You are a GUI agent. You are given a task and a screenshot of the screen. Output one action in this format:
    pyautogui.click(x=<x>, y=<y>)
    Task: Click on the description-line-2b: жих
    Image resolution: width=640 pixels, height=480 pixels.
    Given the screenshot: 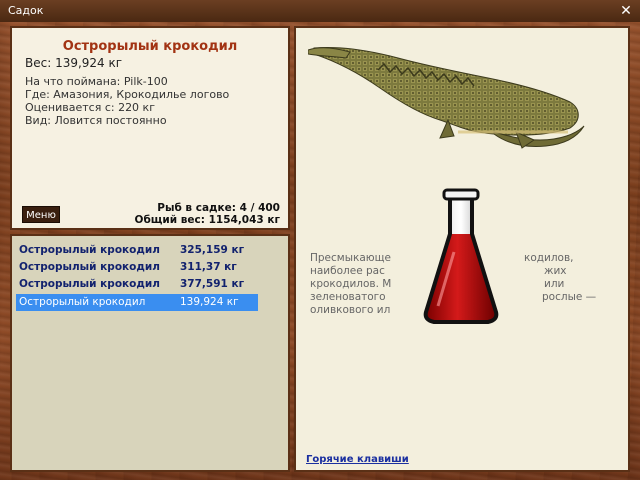 What is the action you would take?
    pyautogui.click(x=555, y=271)
    